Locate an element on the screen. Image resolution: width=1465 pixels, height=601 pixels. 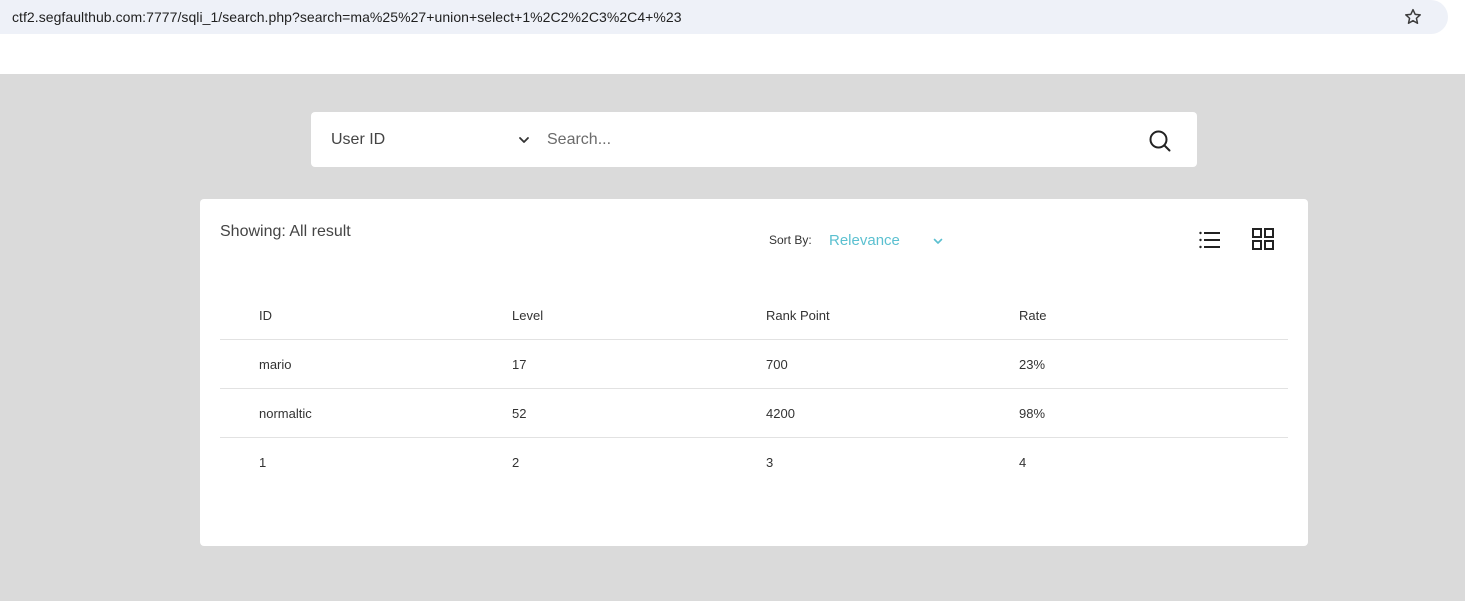
cell-level: 17 is located at coordinates (519, 364).